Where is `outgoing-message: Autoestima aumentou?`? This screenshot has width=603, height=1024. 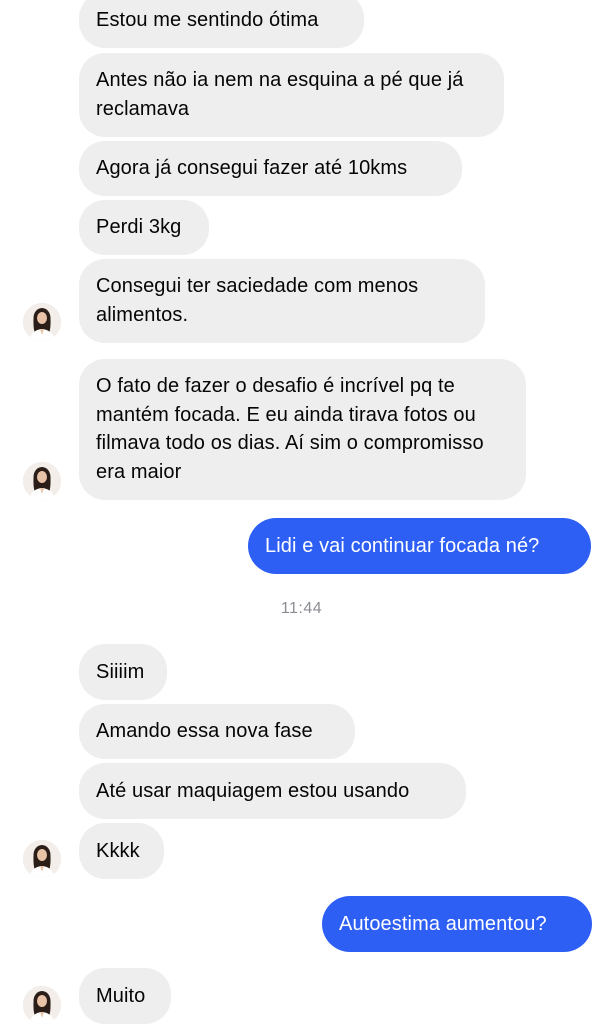
outgoing-message: Autoestima aumentou? is located at coordinates (457, 924).